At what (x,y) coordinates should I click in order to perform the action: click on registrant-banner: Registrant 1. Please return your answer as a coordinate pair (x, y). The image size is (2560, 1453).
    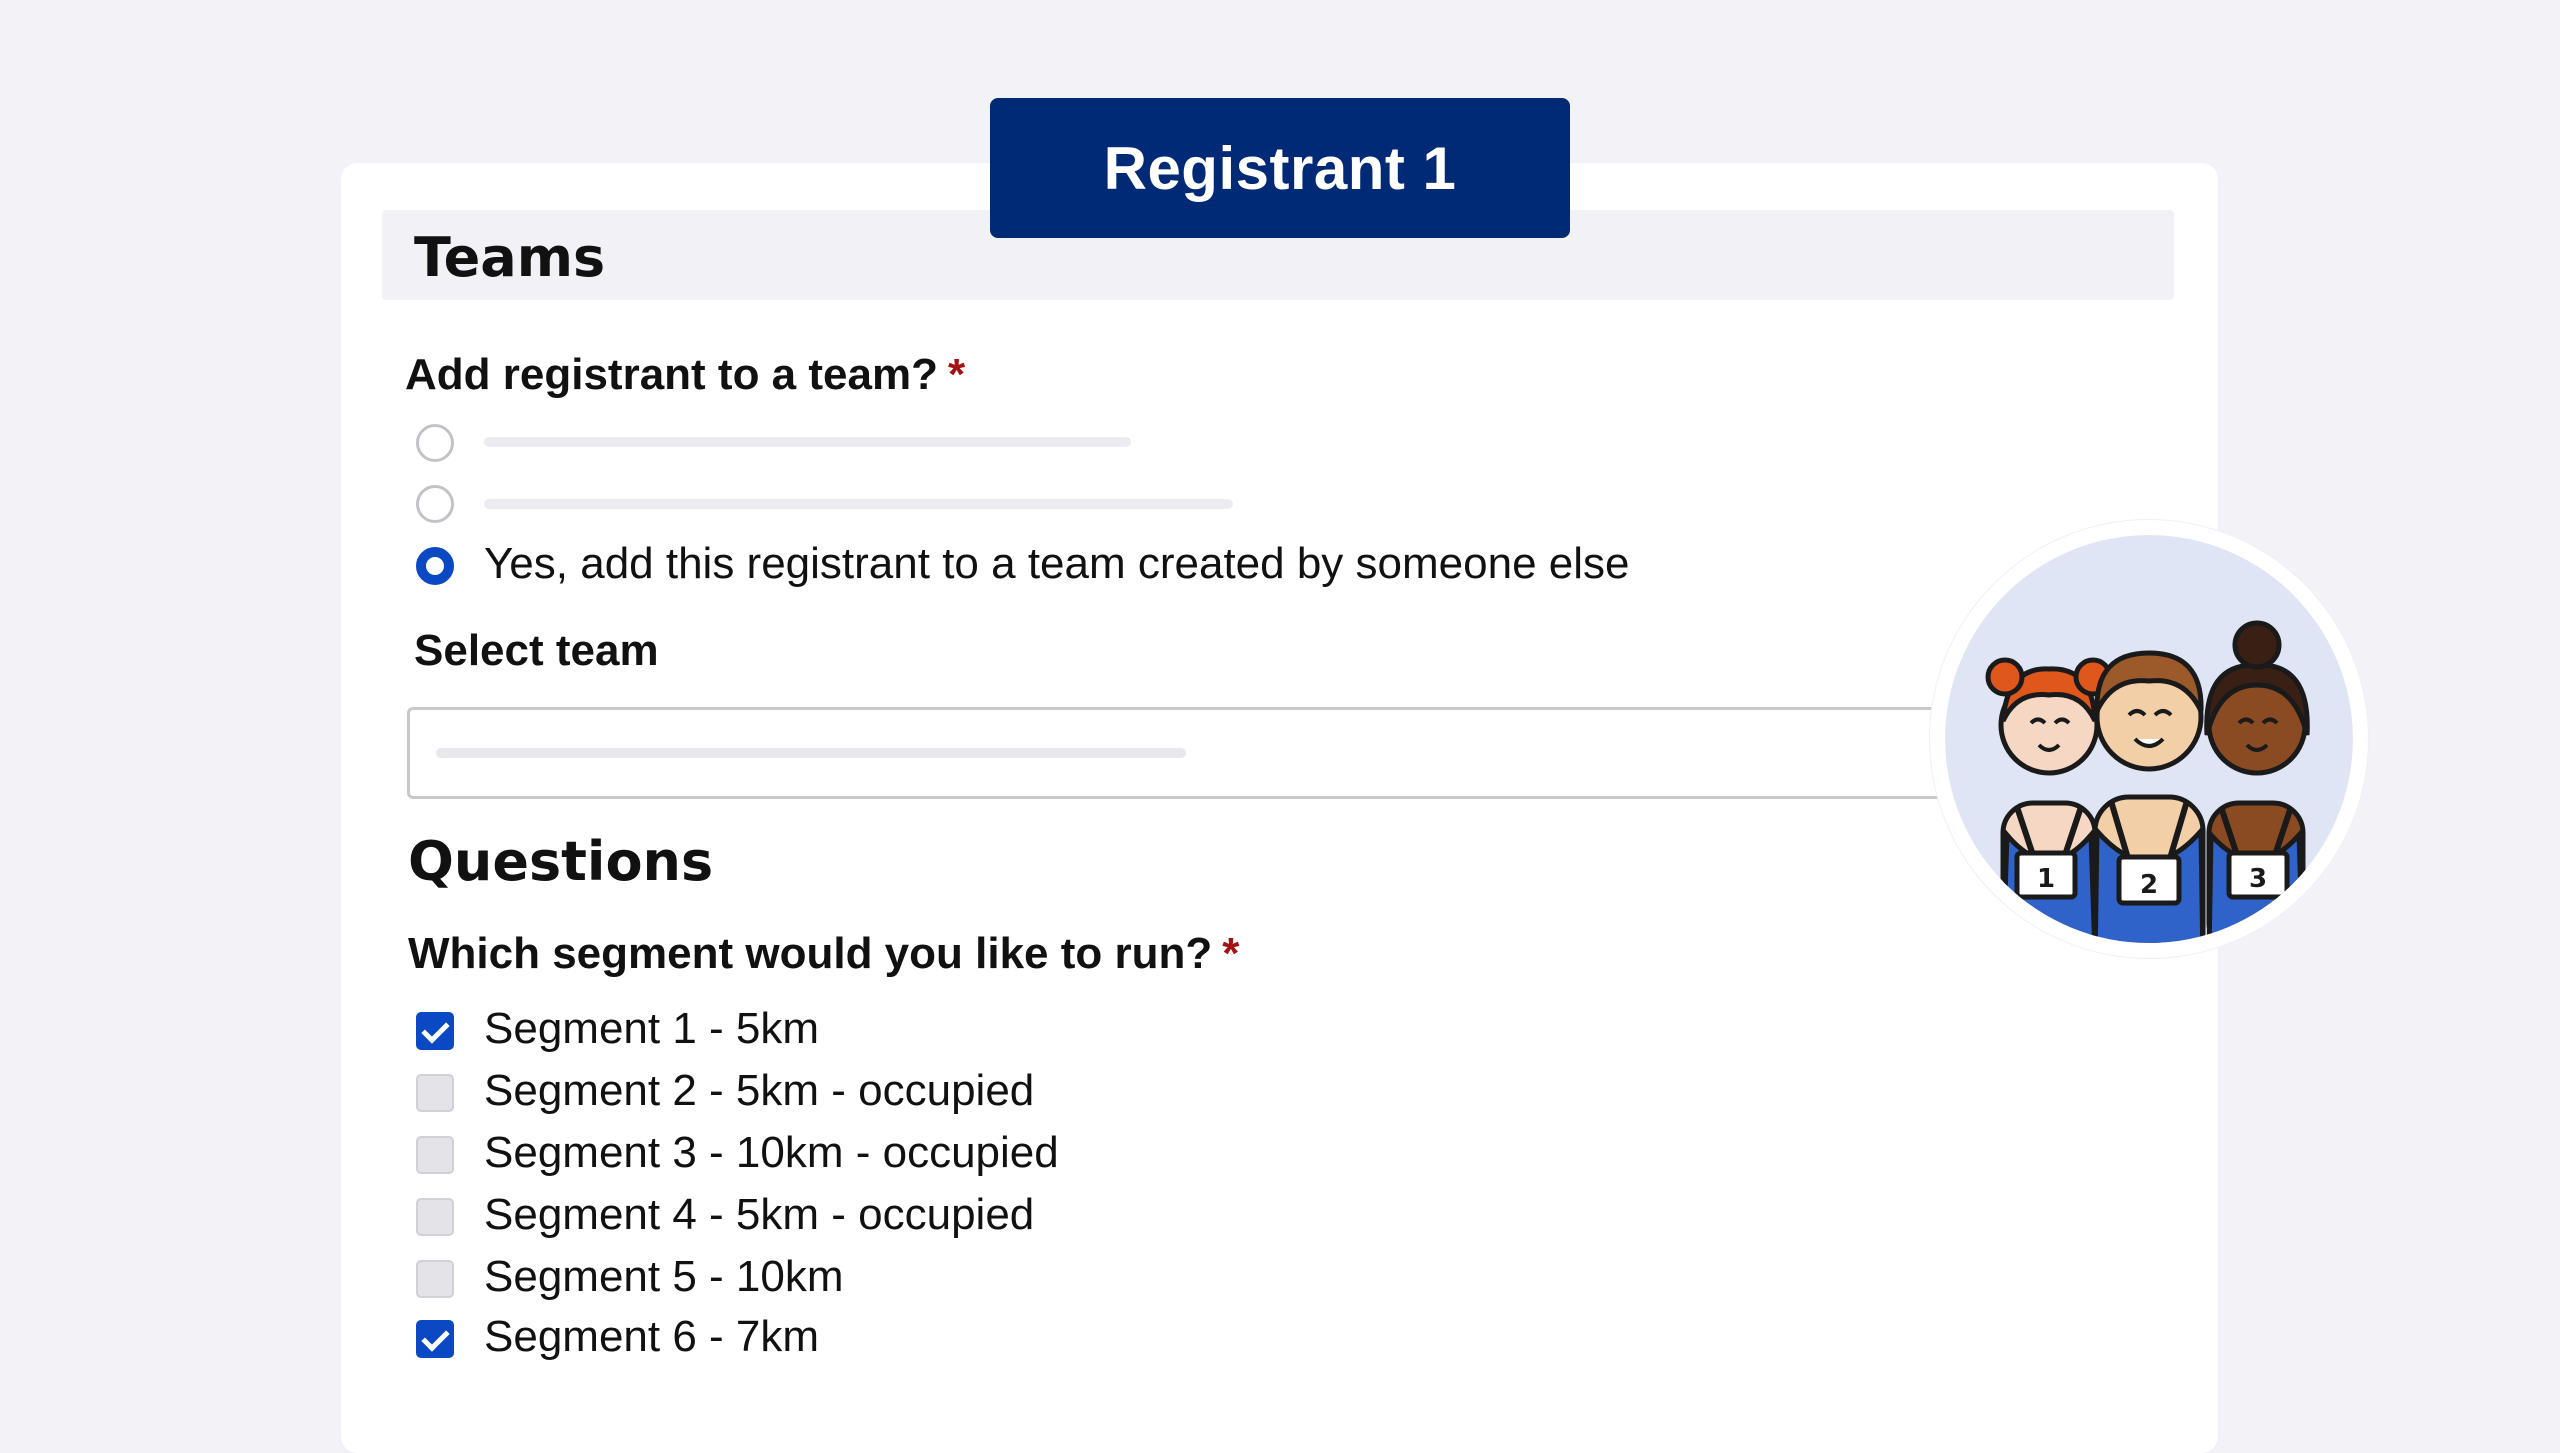
    Looking at the image, I should click on (1280, 168).